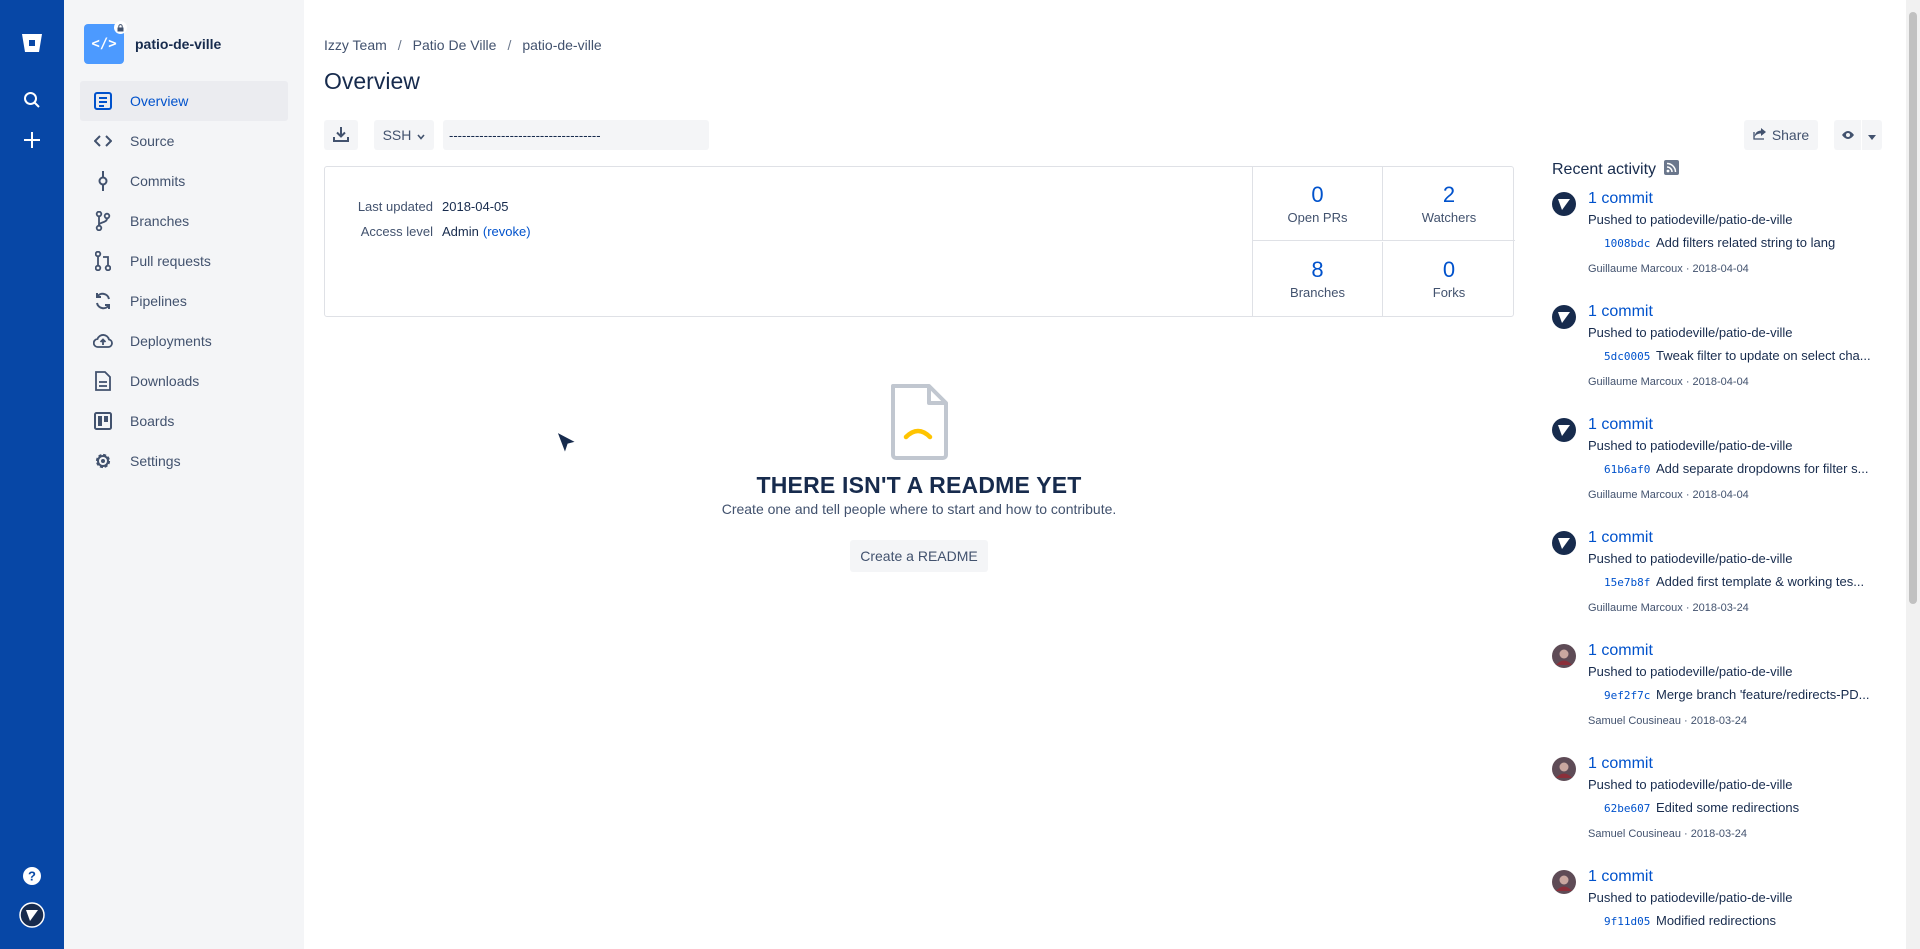 This screenshot has height=949, width=1920. Describe the element at coordinates (421, 135) in the screenshot. I see `chevron-down-icon` at that location.